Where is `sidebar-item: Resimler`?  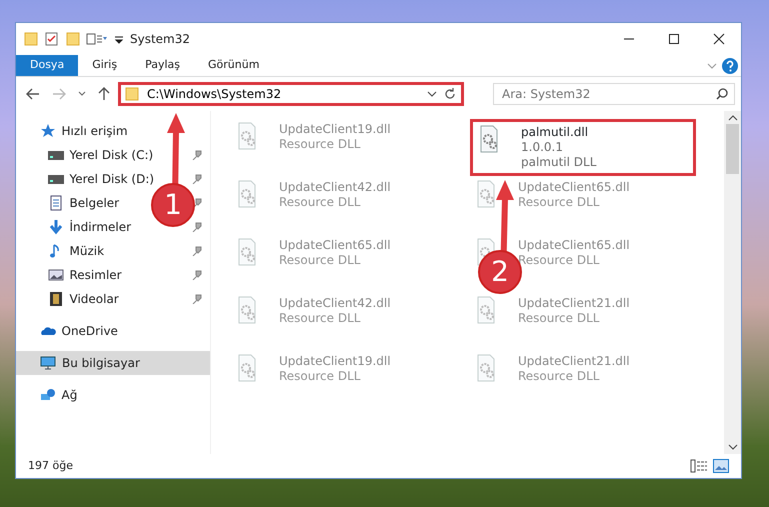
sidebar-item: Resimler is located at coordinates (85, 275).